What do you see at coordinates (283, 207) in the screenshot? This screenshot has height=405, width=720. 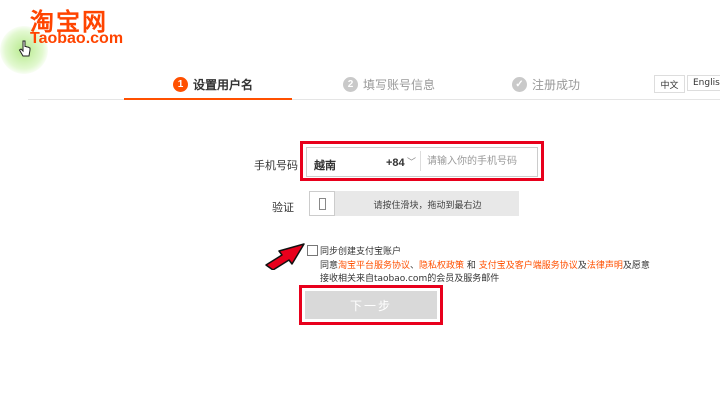 I see `verify-label: 验证` at bounding box center [283, 207].